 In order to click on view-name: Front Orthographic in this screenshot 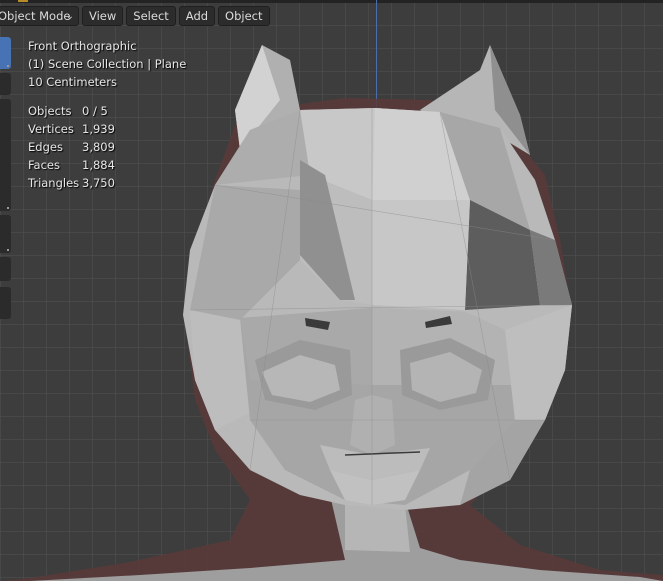, I will do `click(82, 46)`.